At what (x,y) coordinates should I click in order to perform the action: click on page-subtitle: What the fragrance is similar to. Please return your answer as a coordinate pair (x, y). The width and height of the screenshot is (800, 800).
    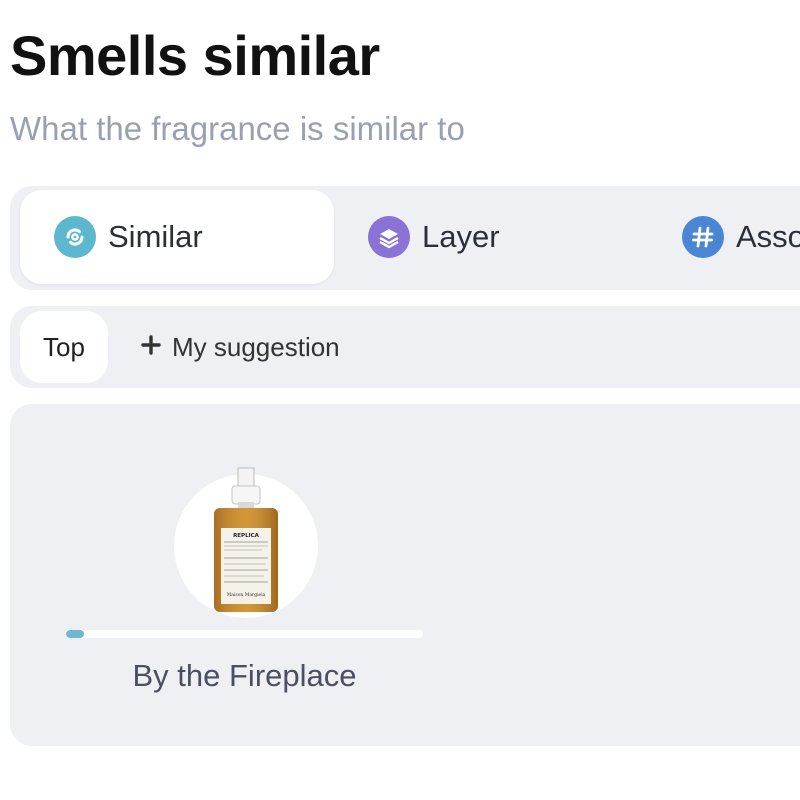
    Looking at the image, I should click on (237, 128).